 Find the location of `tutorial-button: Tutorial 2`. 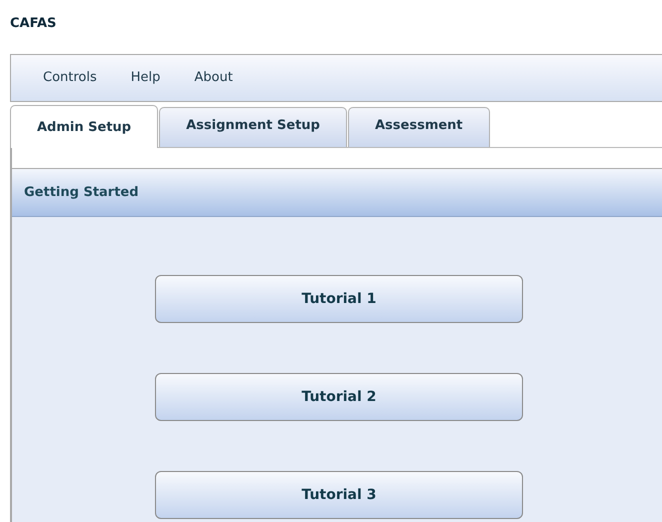

tutorial-button: Tutorial 2 is located at coordinates (339, 397).